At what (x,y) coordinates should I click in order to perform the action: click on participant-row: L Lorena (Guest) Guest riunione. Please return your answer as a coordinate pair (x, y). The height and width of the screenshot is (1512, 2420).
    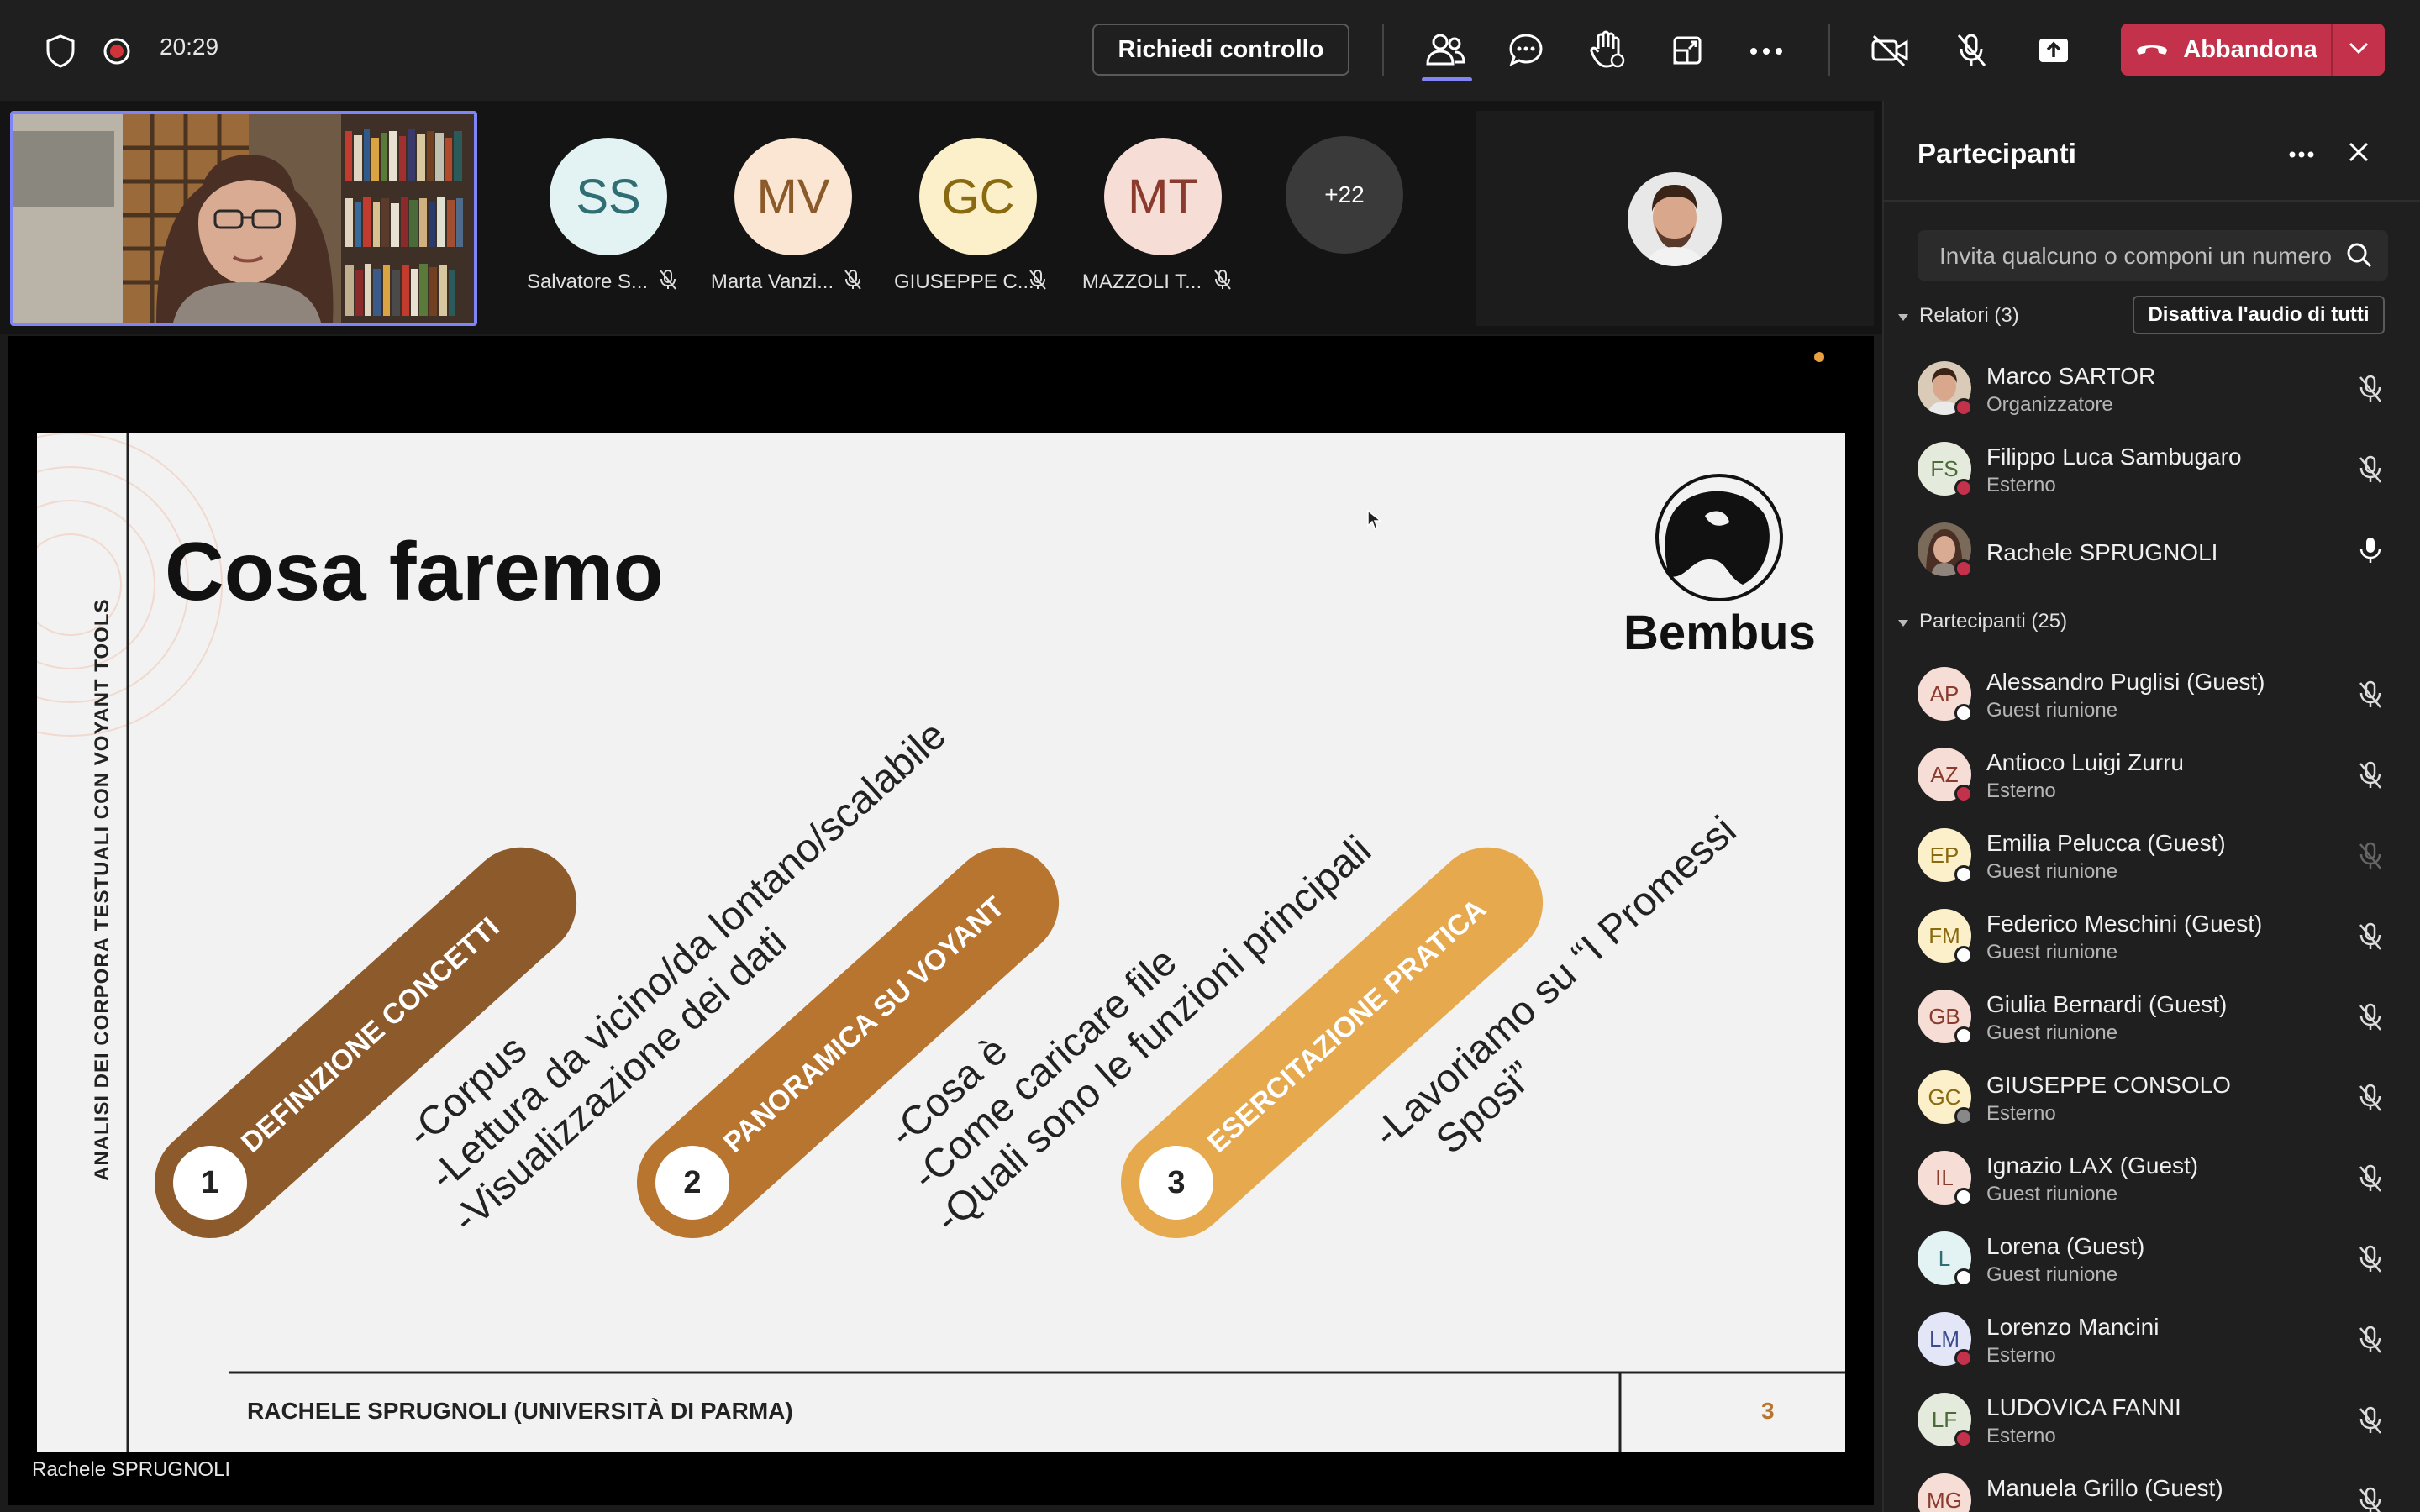
    Looking at the image, I should click on (2153, 1261).